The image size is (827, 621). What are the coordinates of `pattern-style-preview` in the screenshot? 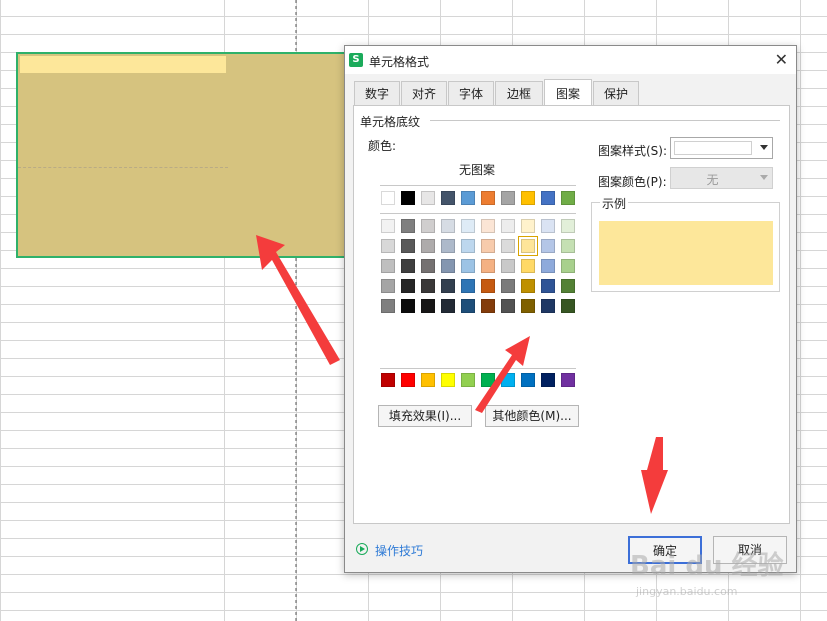 It's located at (713, 148).